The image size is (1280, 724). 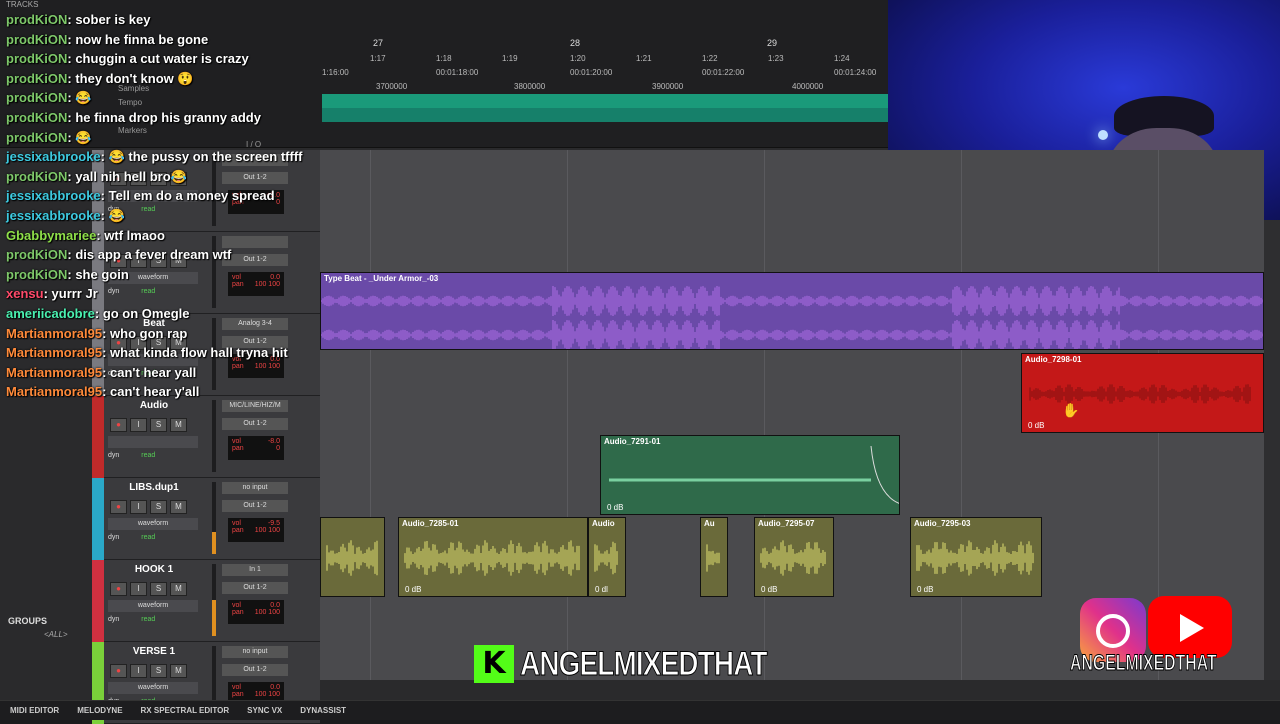 What do you see at coordinates (256, 530) in the screenshot?
I see `volume-pan-display: vol -9.5 pan 100 100` at bounding box center [256, 530].